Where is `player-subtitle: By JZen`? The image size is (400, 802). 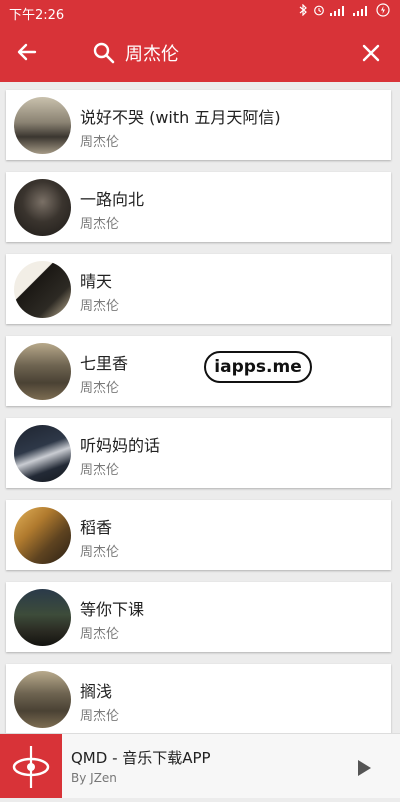
player-subtitle: By JZen is located at coordinates (94, 778).